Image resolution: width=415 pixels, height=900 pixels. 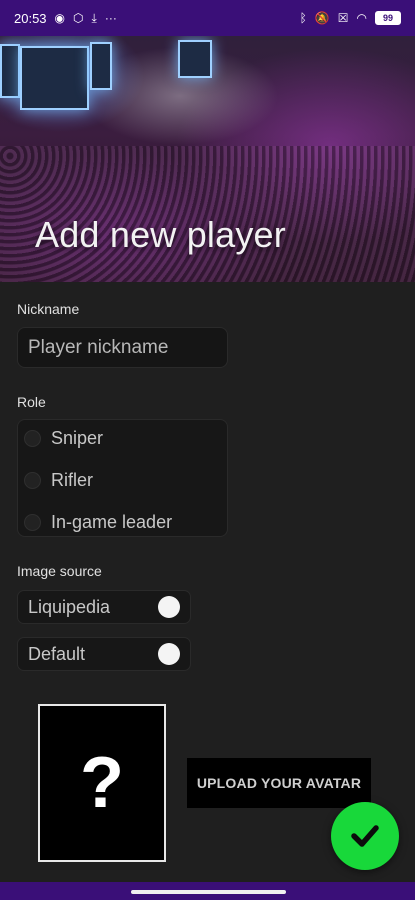 I want to click on status-bar: 20:53 ◉ ⬡ ⤓ ··· ᛒ 🔕 ☒ ◠ 99, so click(x=207, y=18).